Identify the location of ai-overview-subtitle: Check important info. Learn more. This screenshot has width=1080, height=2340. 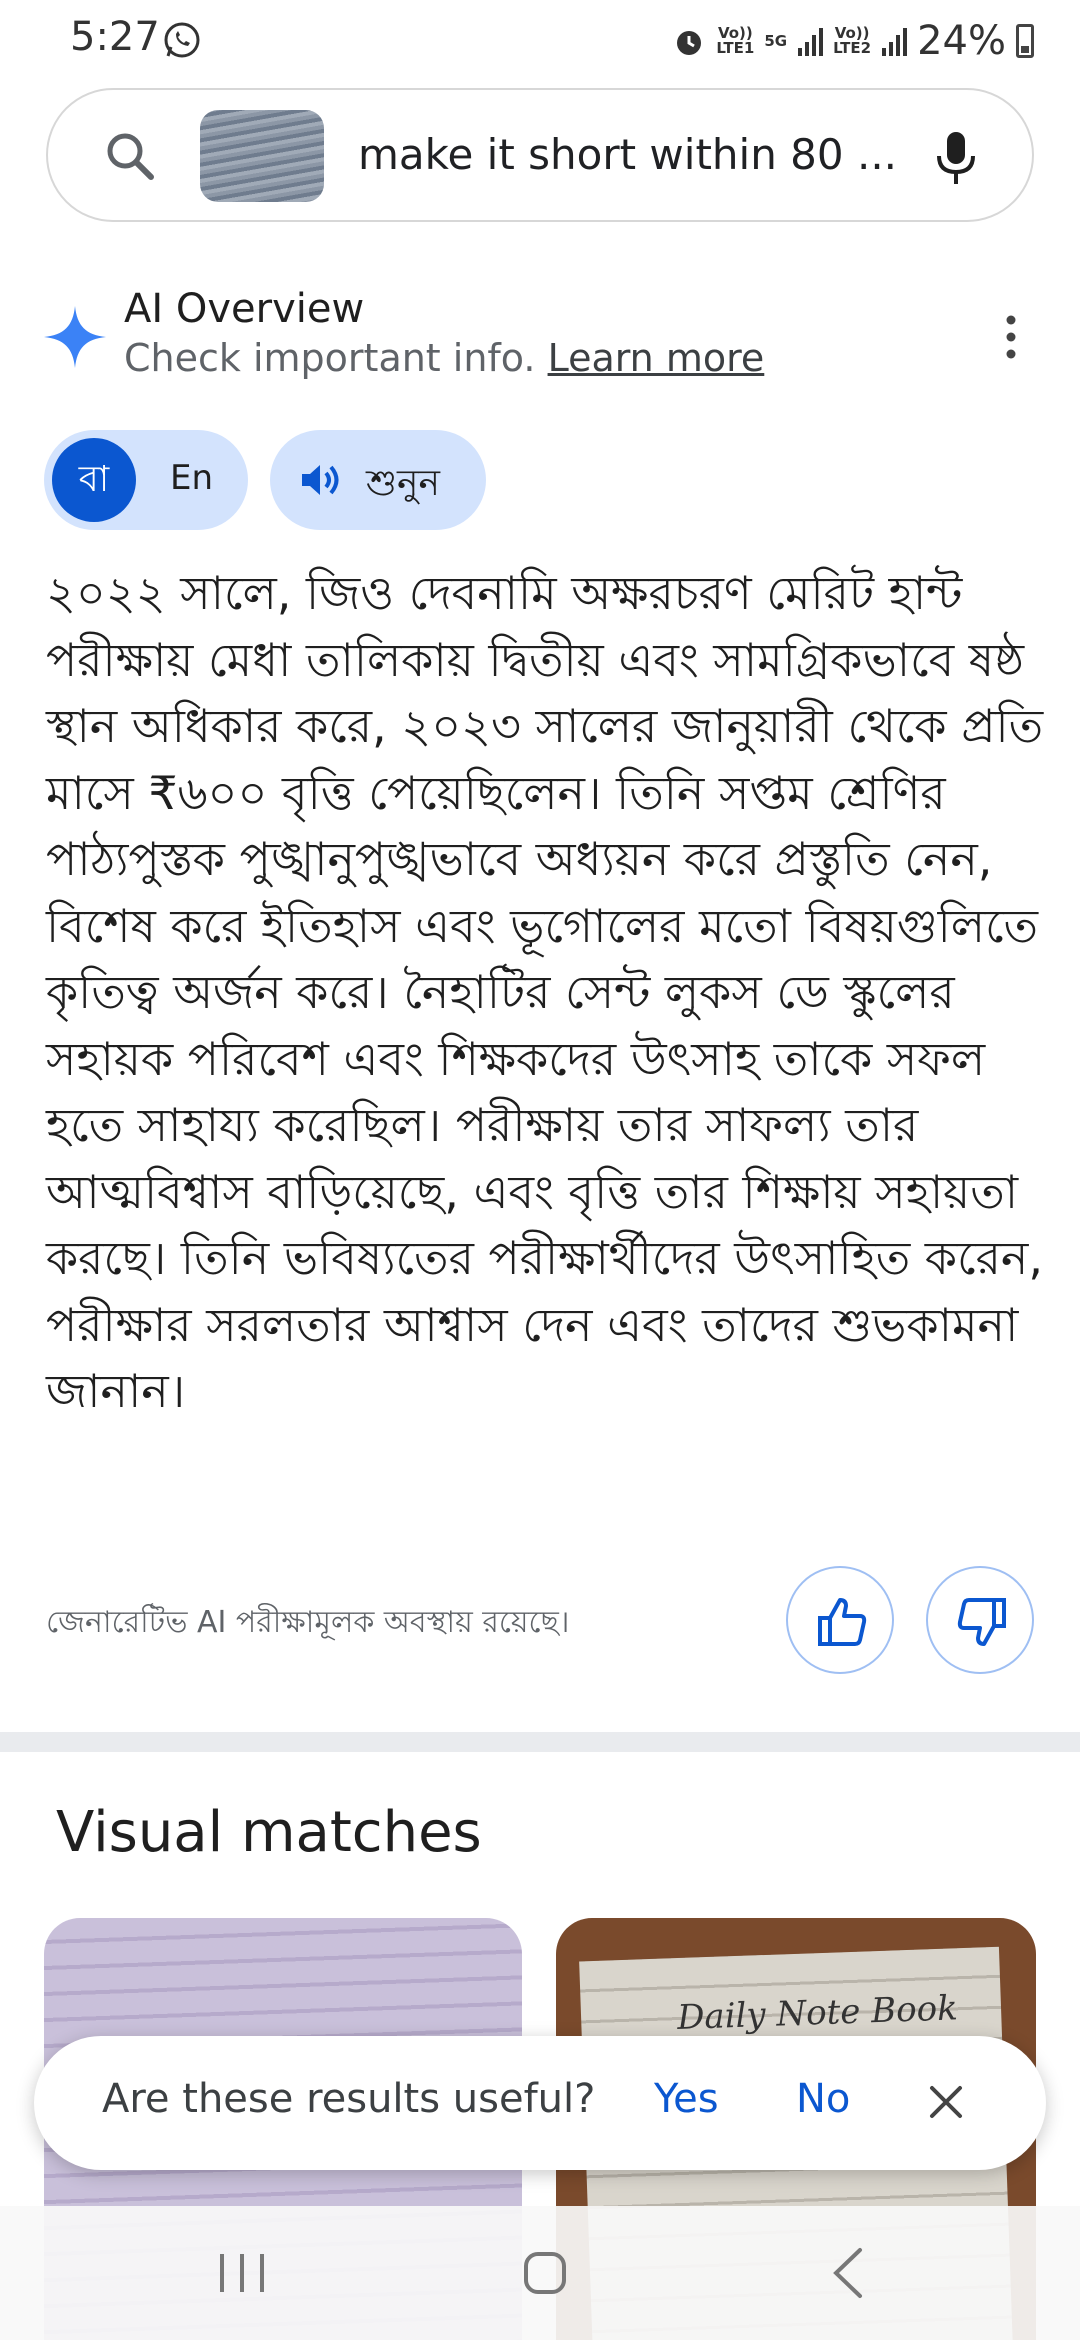
(444, 358).